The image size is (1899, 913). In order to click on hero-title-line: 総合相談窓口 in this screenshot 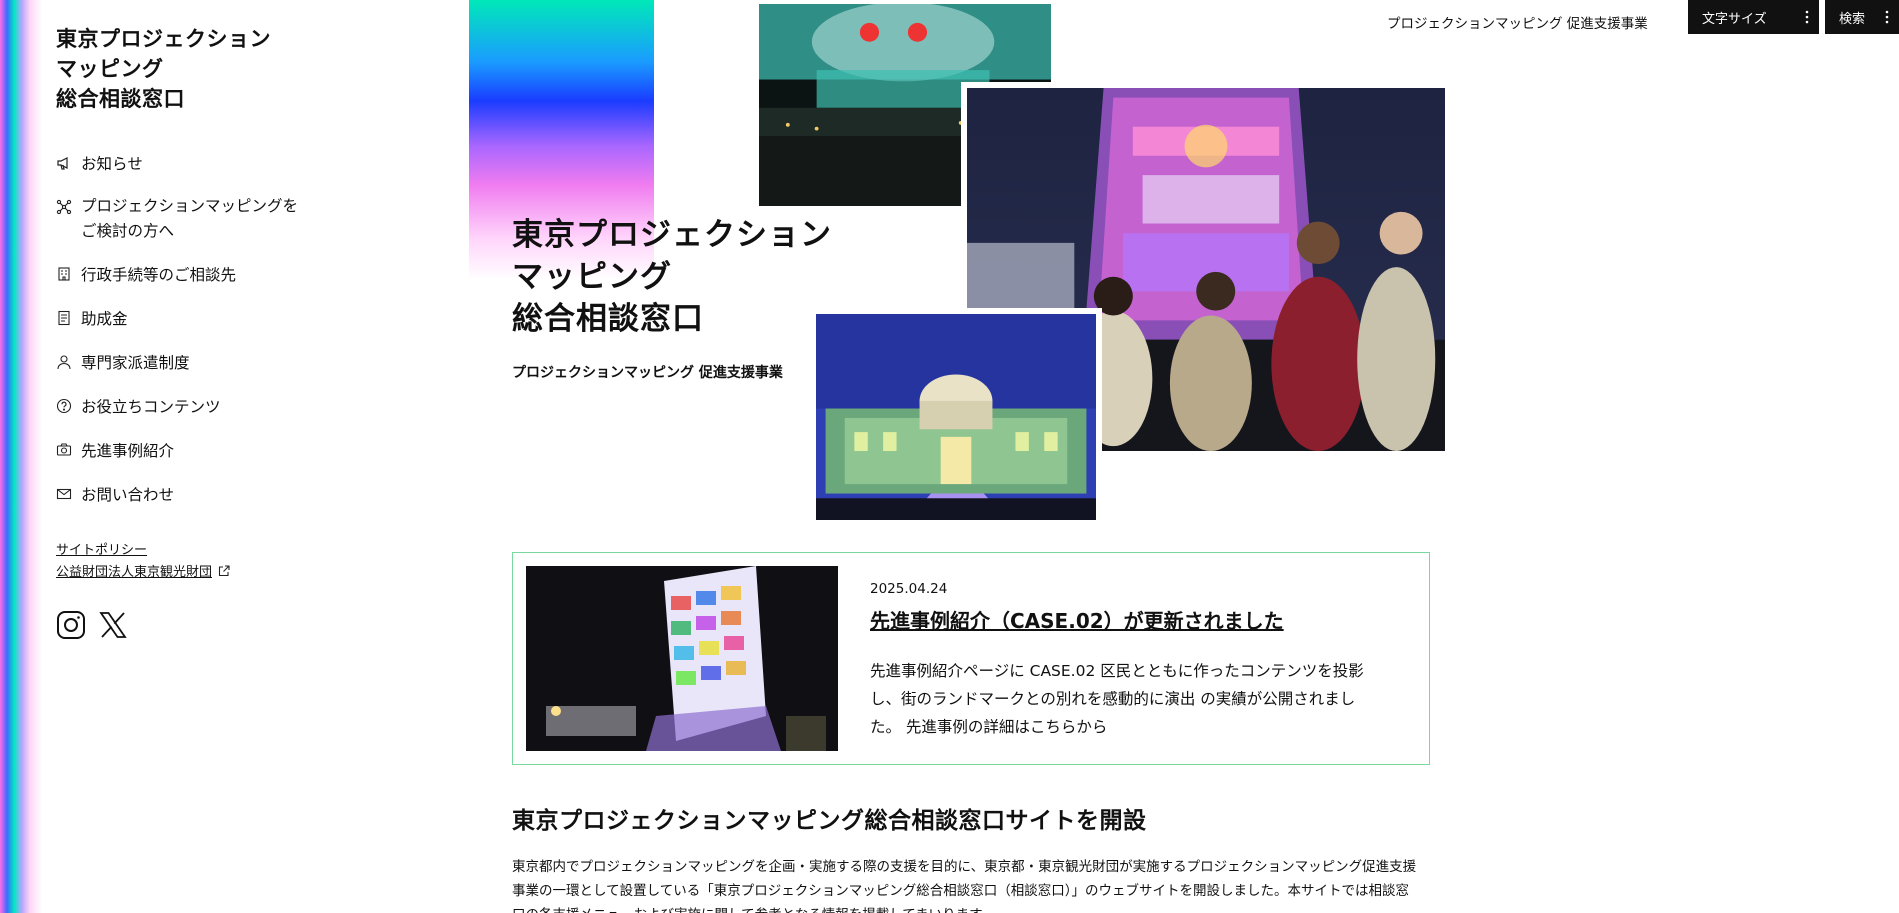, I will do `click(608, 319)`.